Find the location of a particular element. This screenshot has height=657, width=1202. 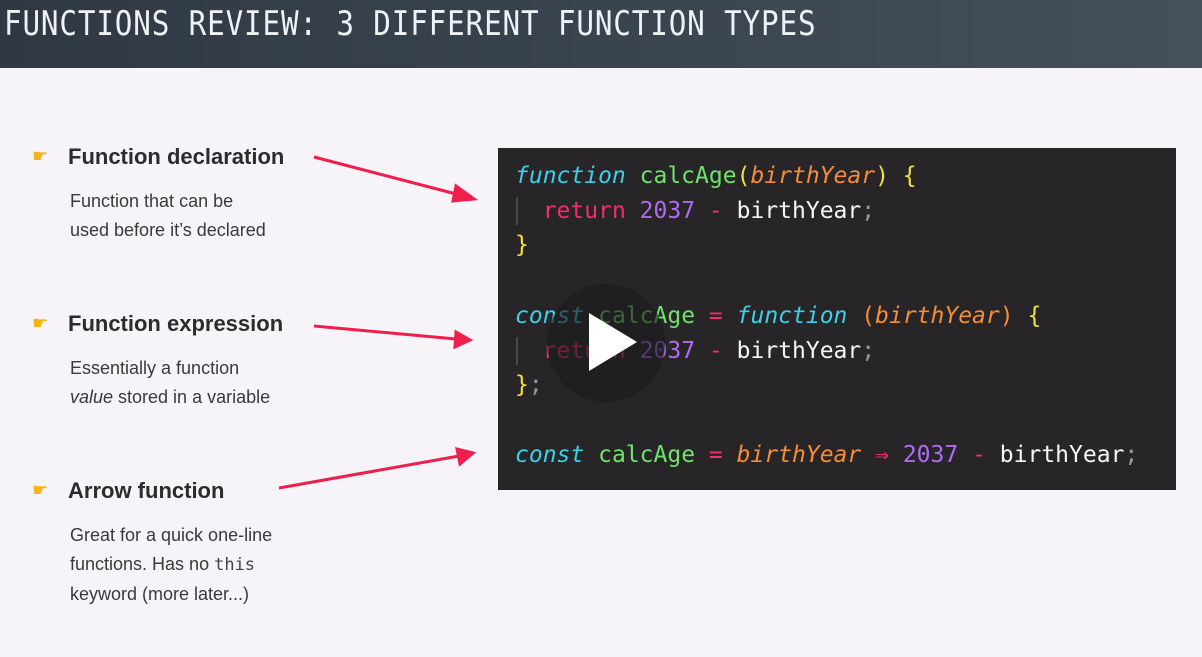

code-line: return 2037 - birthYear; is located at coordinates (695, 211).